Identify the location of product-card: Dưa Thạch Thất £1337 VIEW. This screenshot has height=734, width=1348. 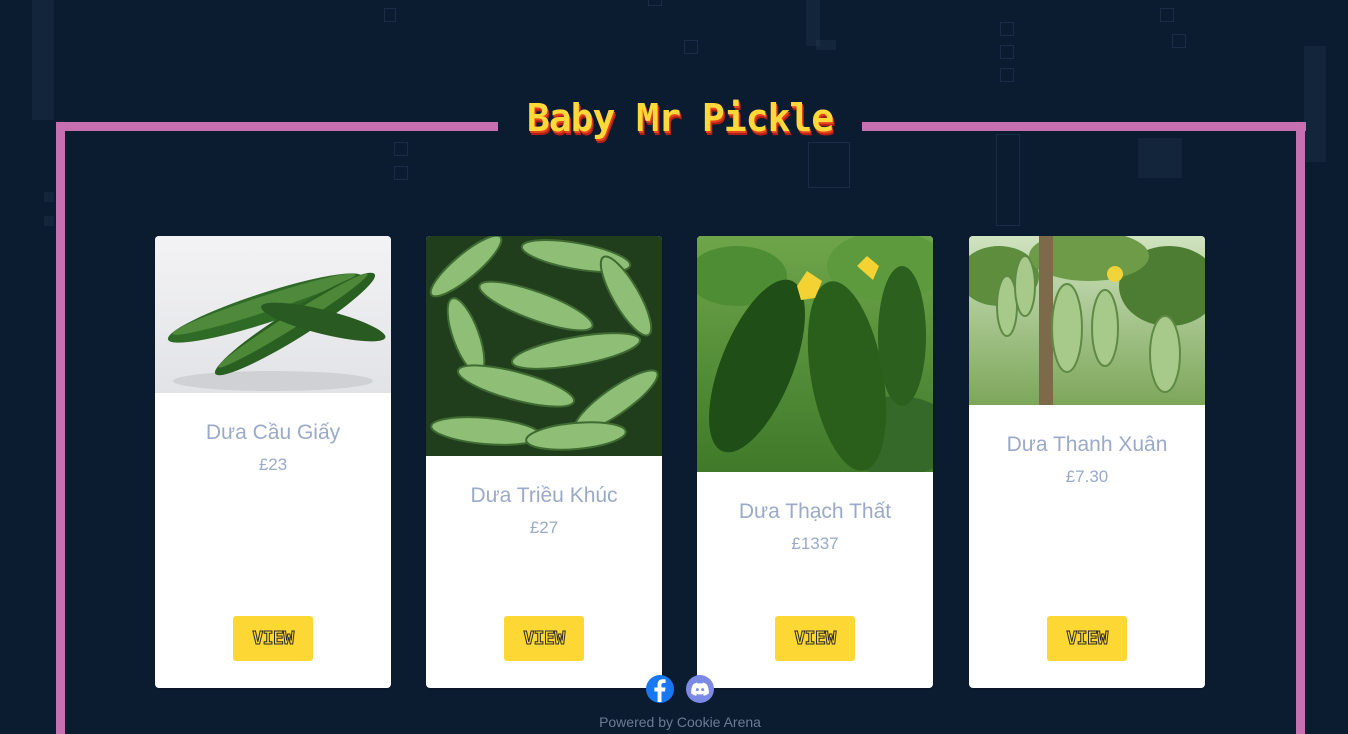
(815, 462).